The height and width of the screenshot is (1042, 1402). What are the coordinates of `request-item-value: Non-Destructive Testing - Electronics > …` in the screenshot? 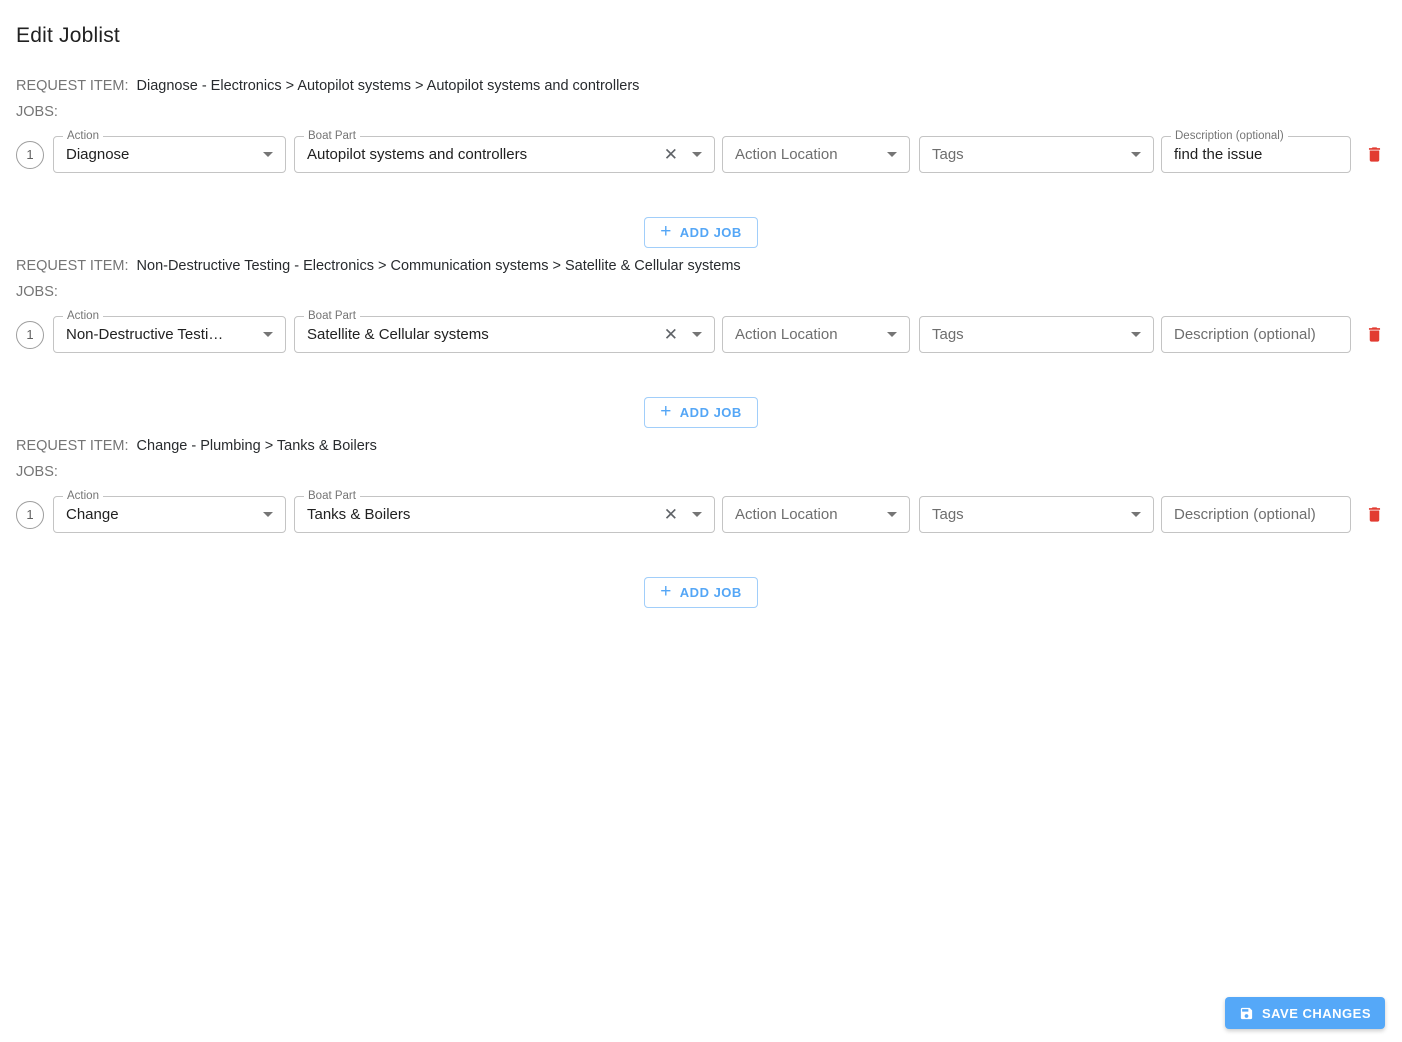 It's located at (438, 266).